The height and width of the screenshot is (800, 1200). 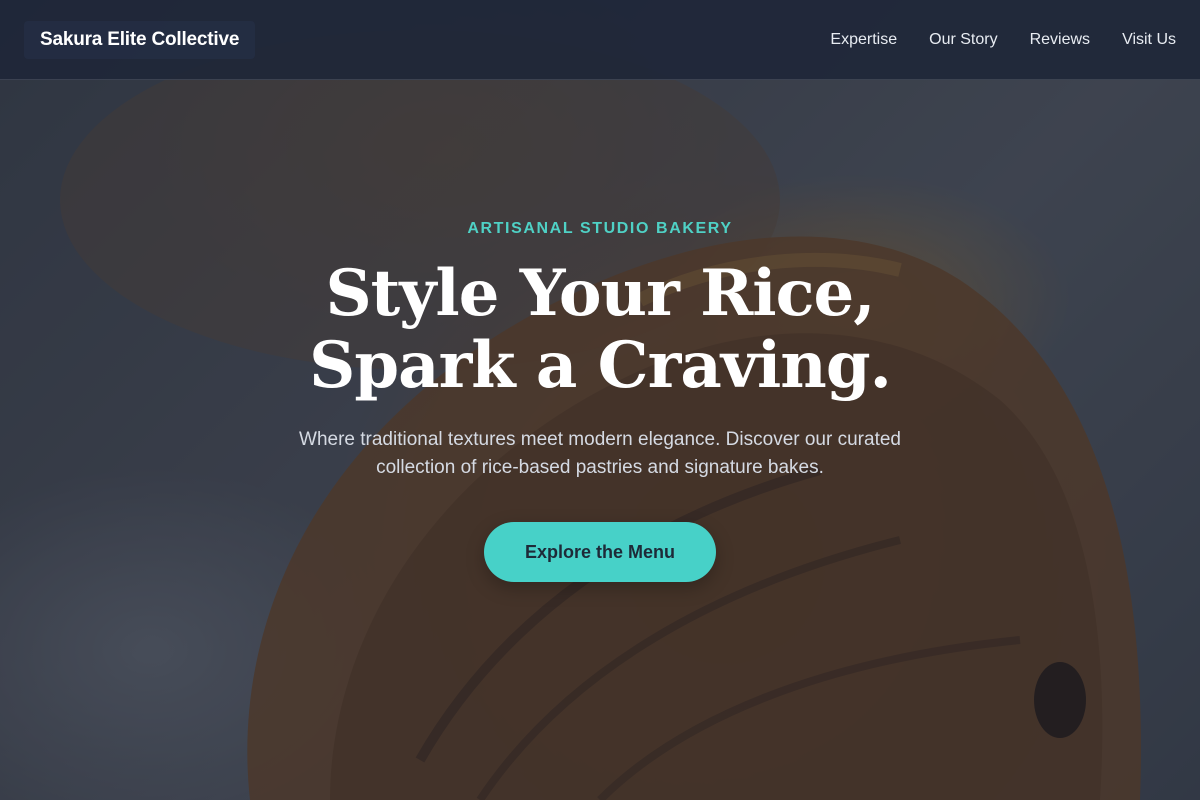 What do you see at coordinates (1003, 40) in the screenshot?
I see `main-nav: Expertise Our Story Reviews Visit Us` at bounding box center [1003, 40].